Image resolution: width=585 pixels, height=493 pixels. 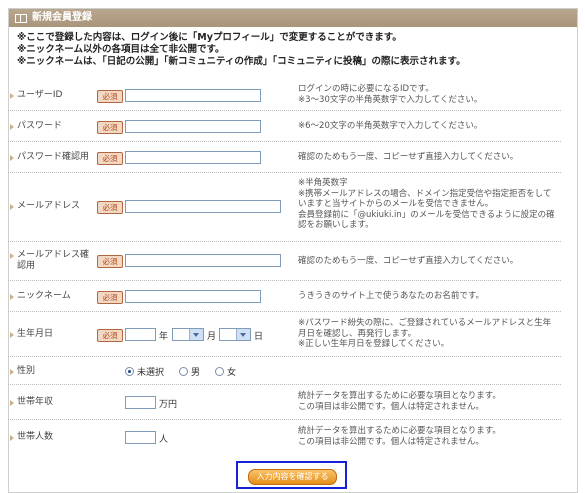 What do you see at coordinates (144, 371) in the screenshot?
I see `gender-radio-unselected: 未選択` at bounding box center [144, 371].